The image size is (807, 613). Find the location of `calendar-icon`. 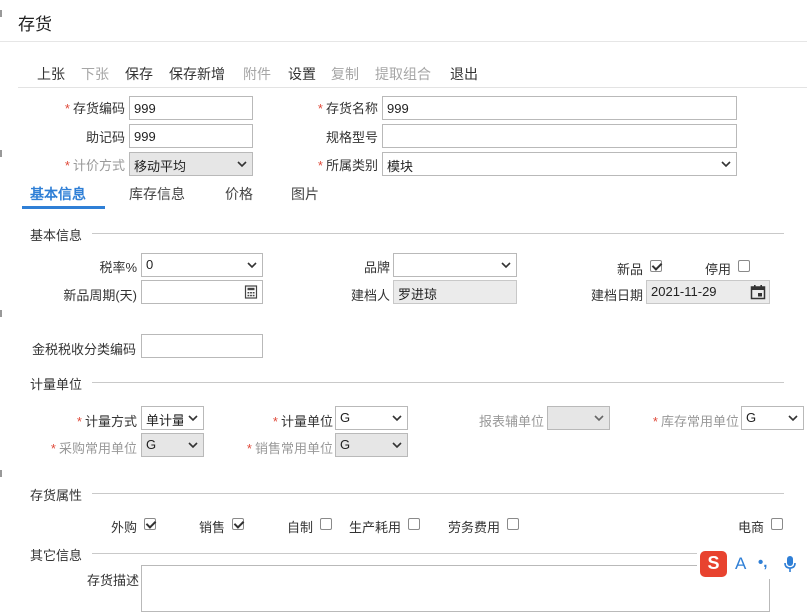

calendar-icon is located at coordinates (758, 292).